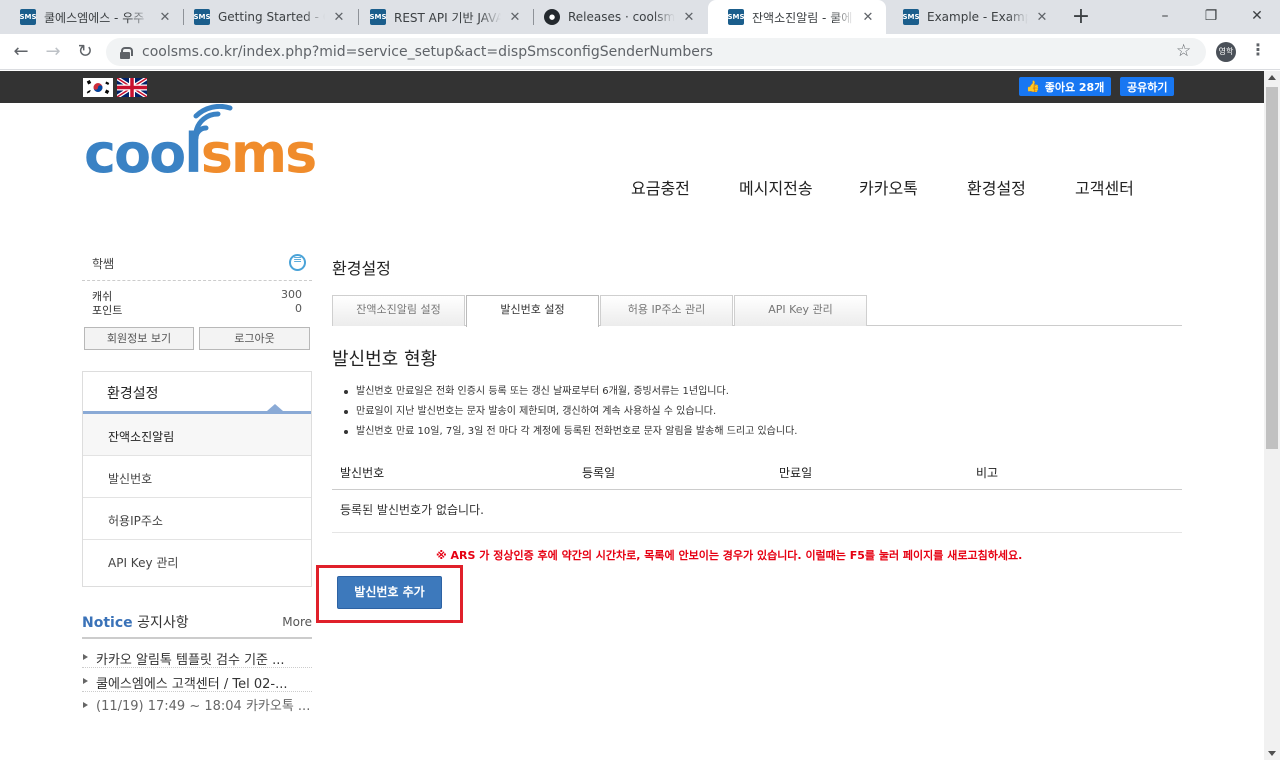  What do you see at coordinates (103, 264) in the screenshot?
I see `user-name: 학쌤` at bounding box center [103, 264].